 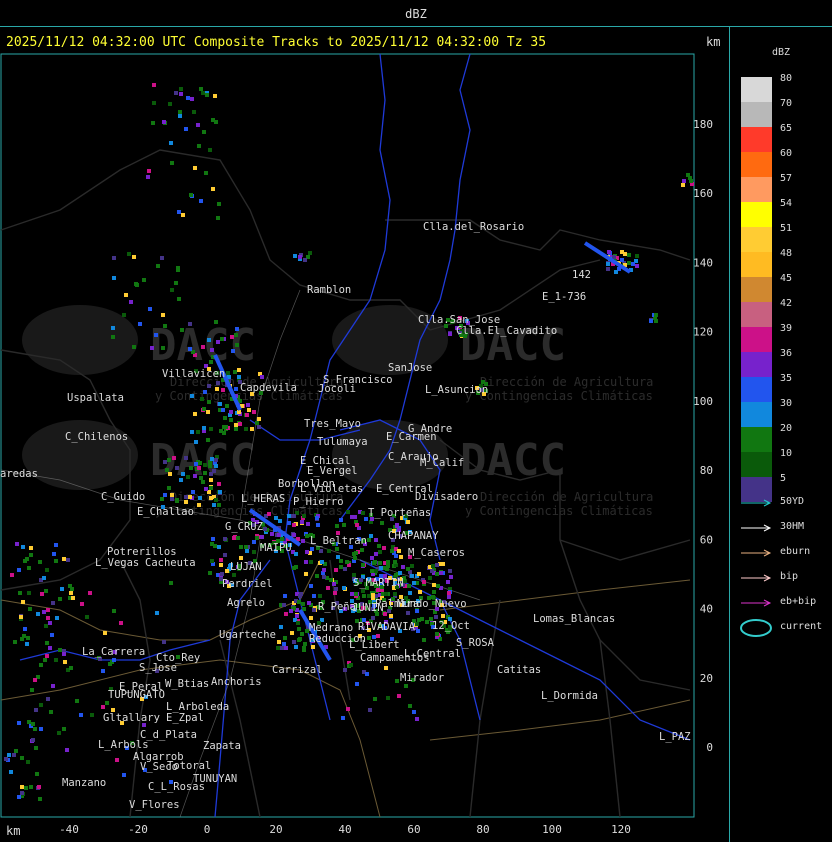 What do you see at coordinates (215, 779) in the screenshot?
I see `place-label: TUNUYAN` at bounding box center [215, 779].